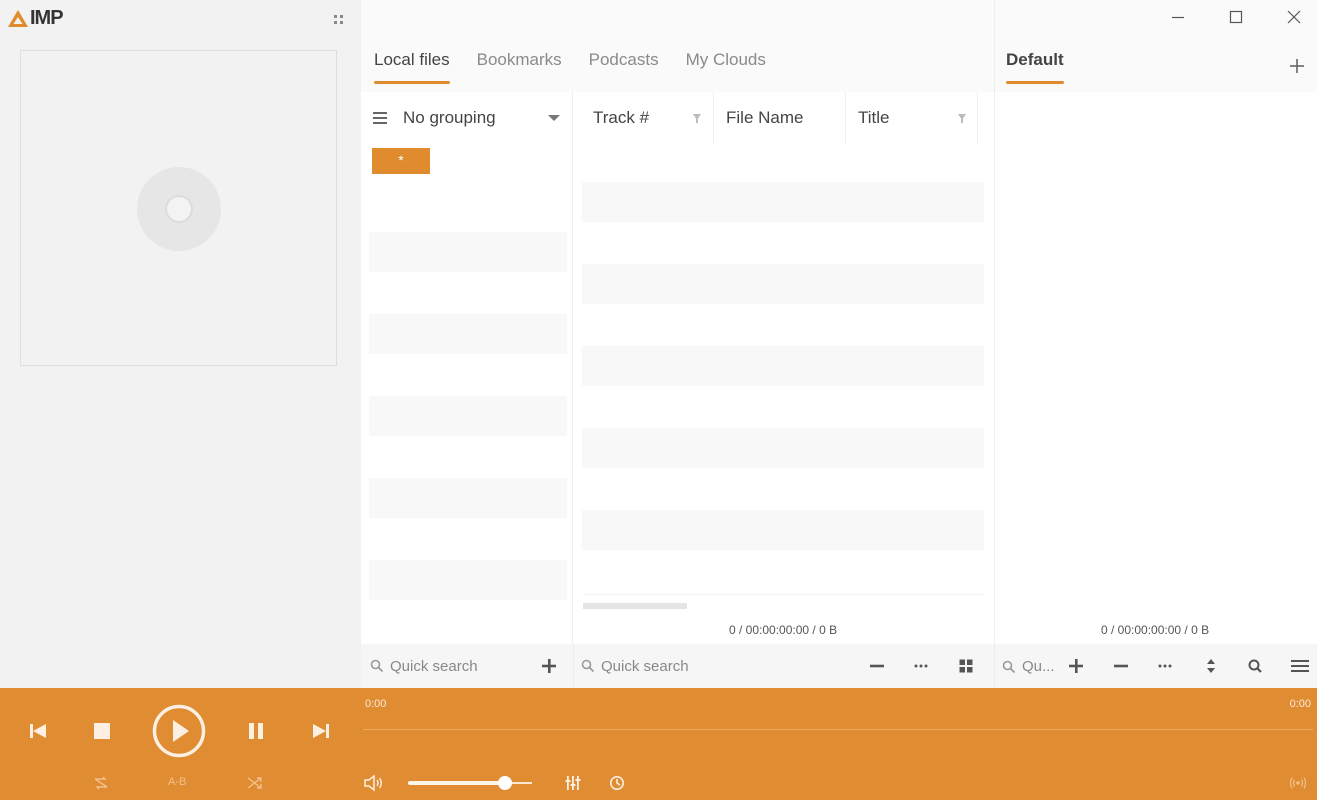  I want to click on divider, so click(573, 666).